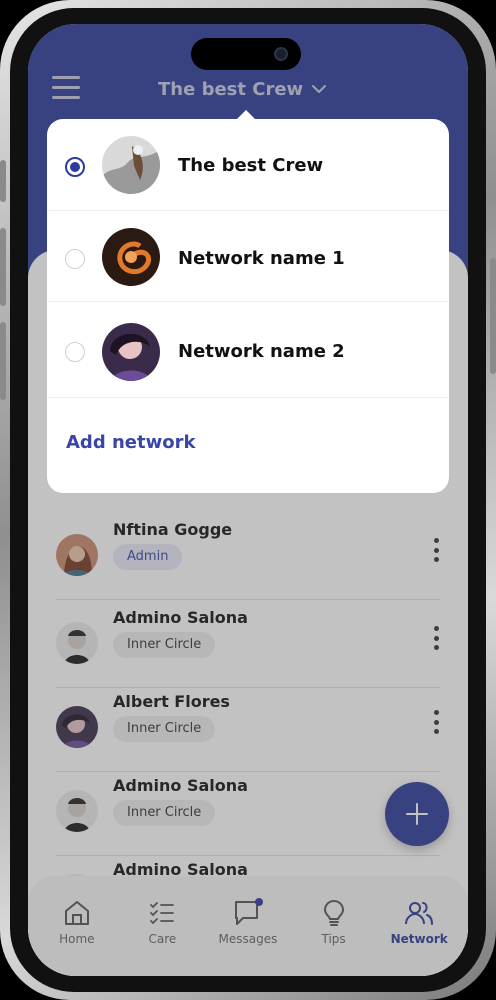  I want to click on network-name: The best Crew, so click(251, 165).